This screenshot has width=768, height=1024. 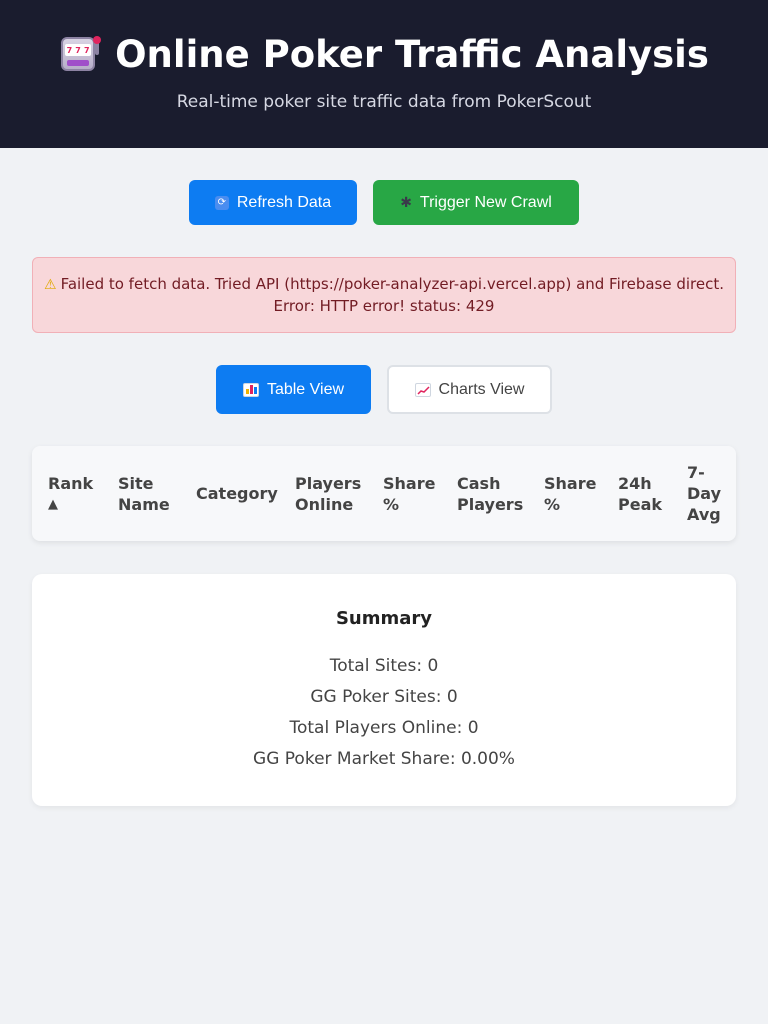 What do you see at coordinates (245, 493) in the screenshot?
I see `col-header-category: Category` at bounding box center [245, 493].